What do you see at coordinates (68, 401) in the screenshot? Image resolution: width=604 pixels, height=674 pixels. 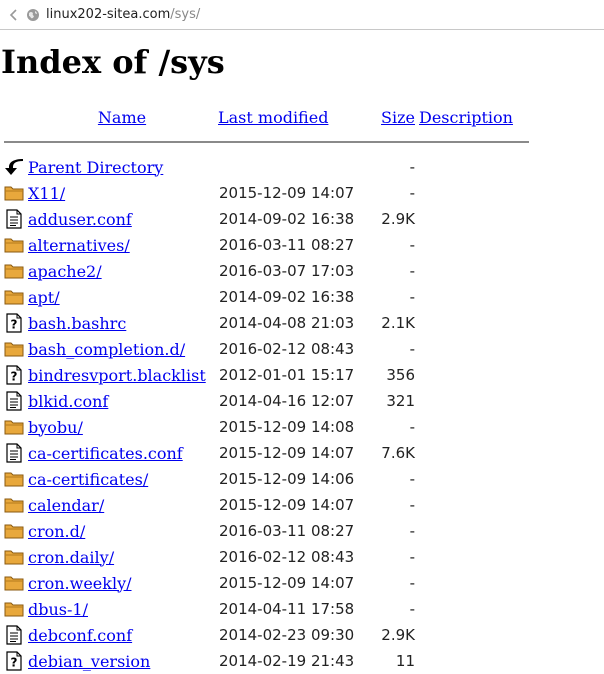 I see `entry-link: blkid.conf` at bounding box center [68, 401].